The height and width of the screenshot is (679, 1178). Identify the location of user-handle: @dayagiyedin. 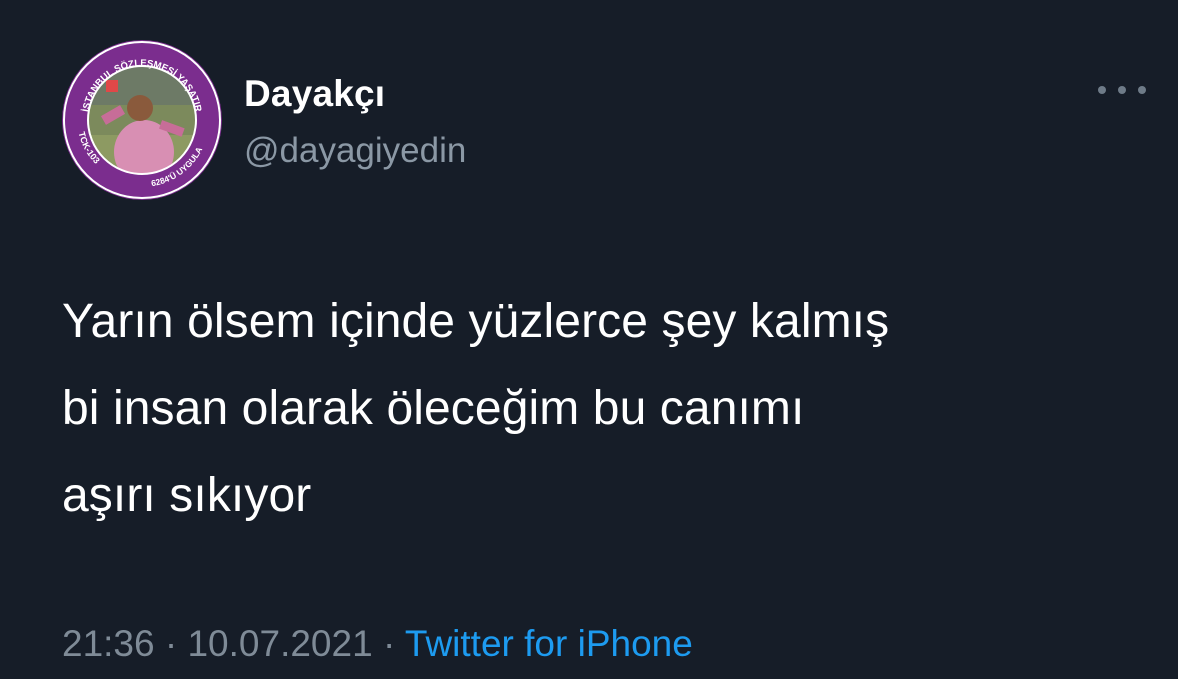
(355, 151).